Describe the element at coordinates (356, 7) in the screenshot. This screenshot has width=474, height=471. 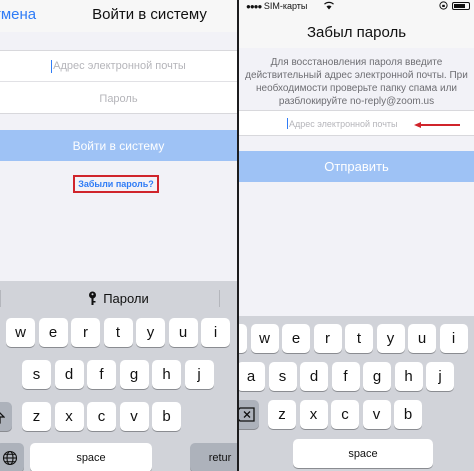
I see `status-bar: ●●●● SIM-карты` at that location.